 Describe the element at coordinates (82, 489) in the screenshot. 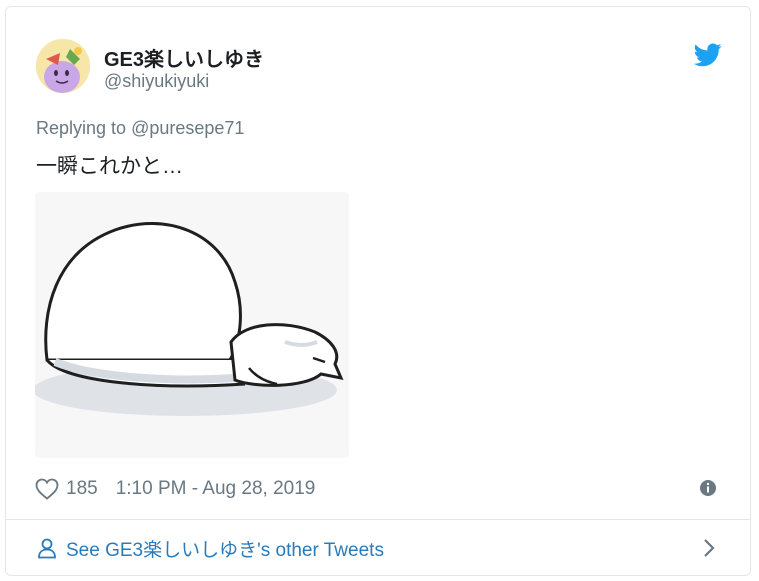

I see `like-count: 185` at that location.